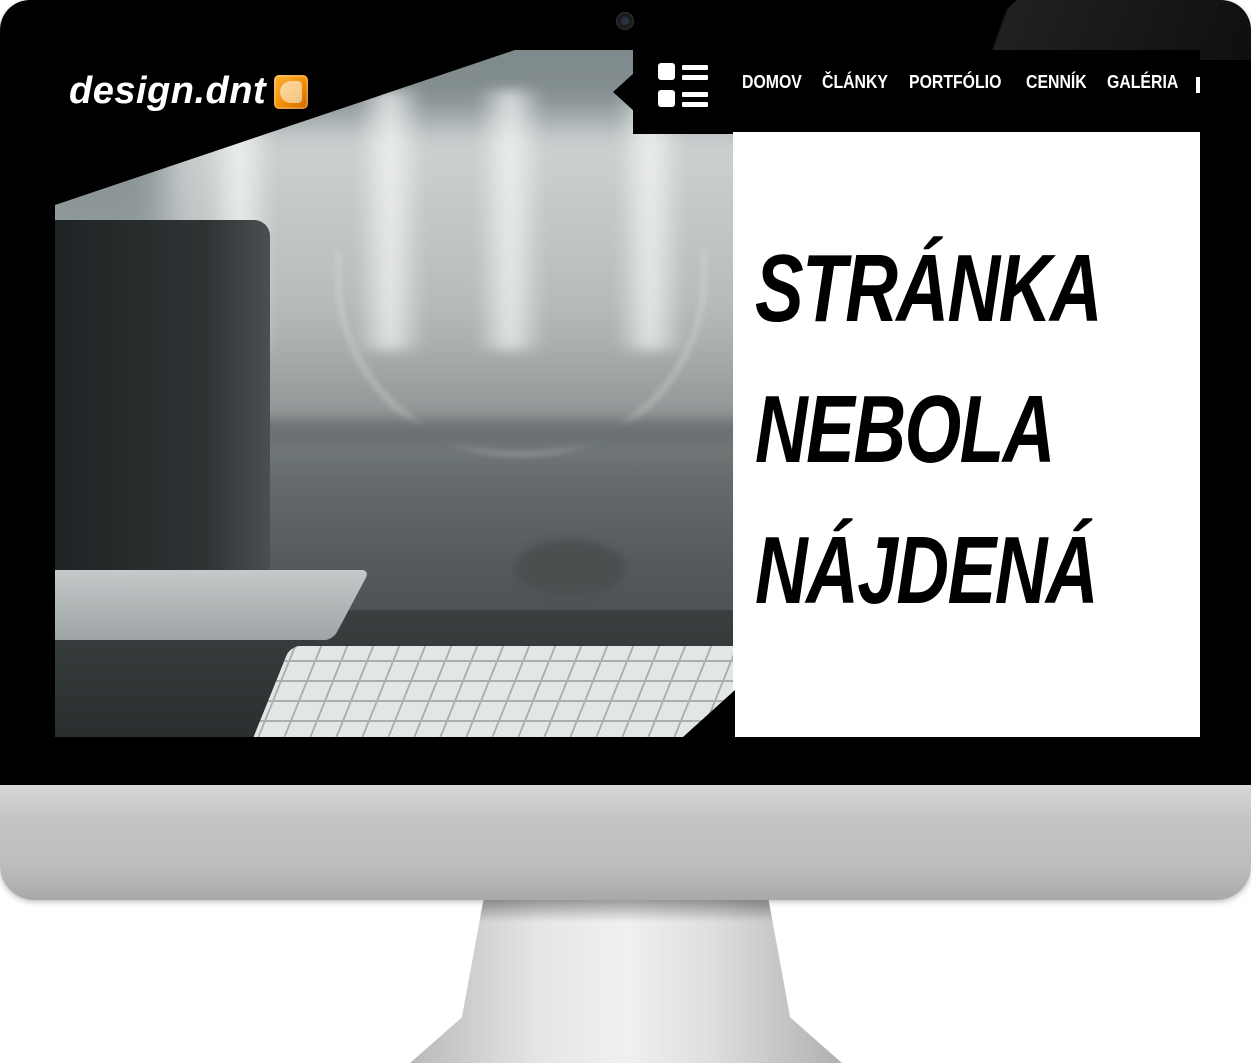 The height and width of the screenshot is (1063, 1251). Describe the element at coordinates (955, 82) in the screenshot. I see `nav-item-portfolio: PORTFÓLIO` at that location.